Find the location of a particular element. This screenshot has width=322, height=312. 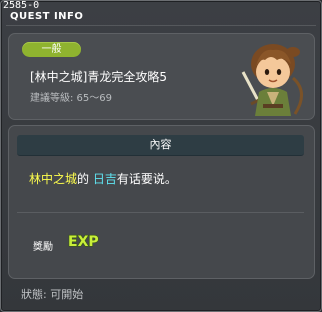

quest-description: 林中之城的 日吉有话要说。 is located at coordinates (103, 178).